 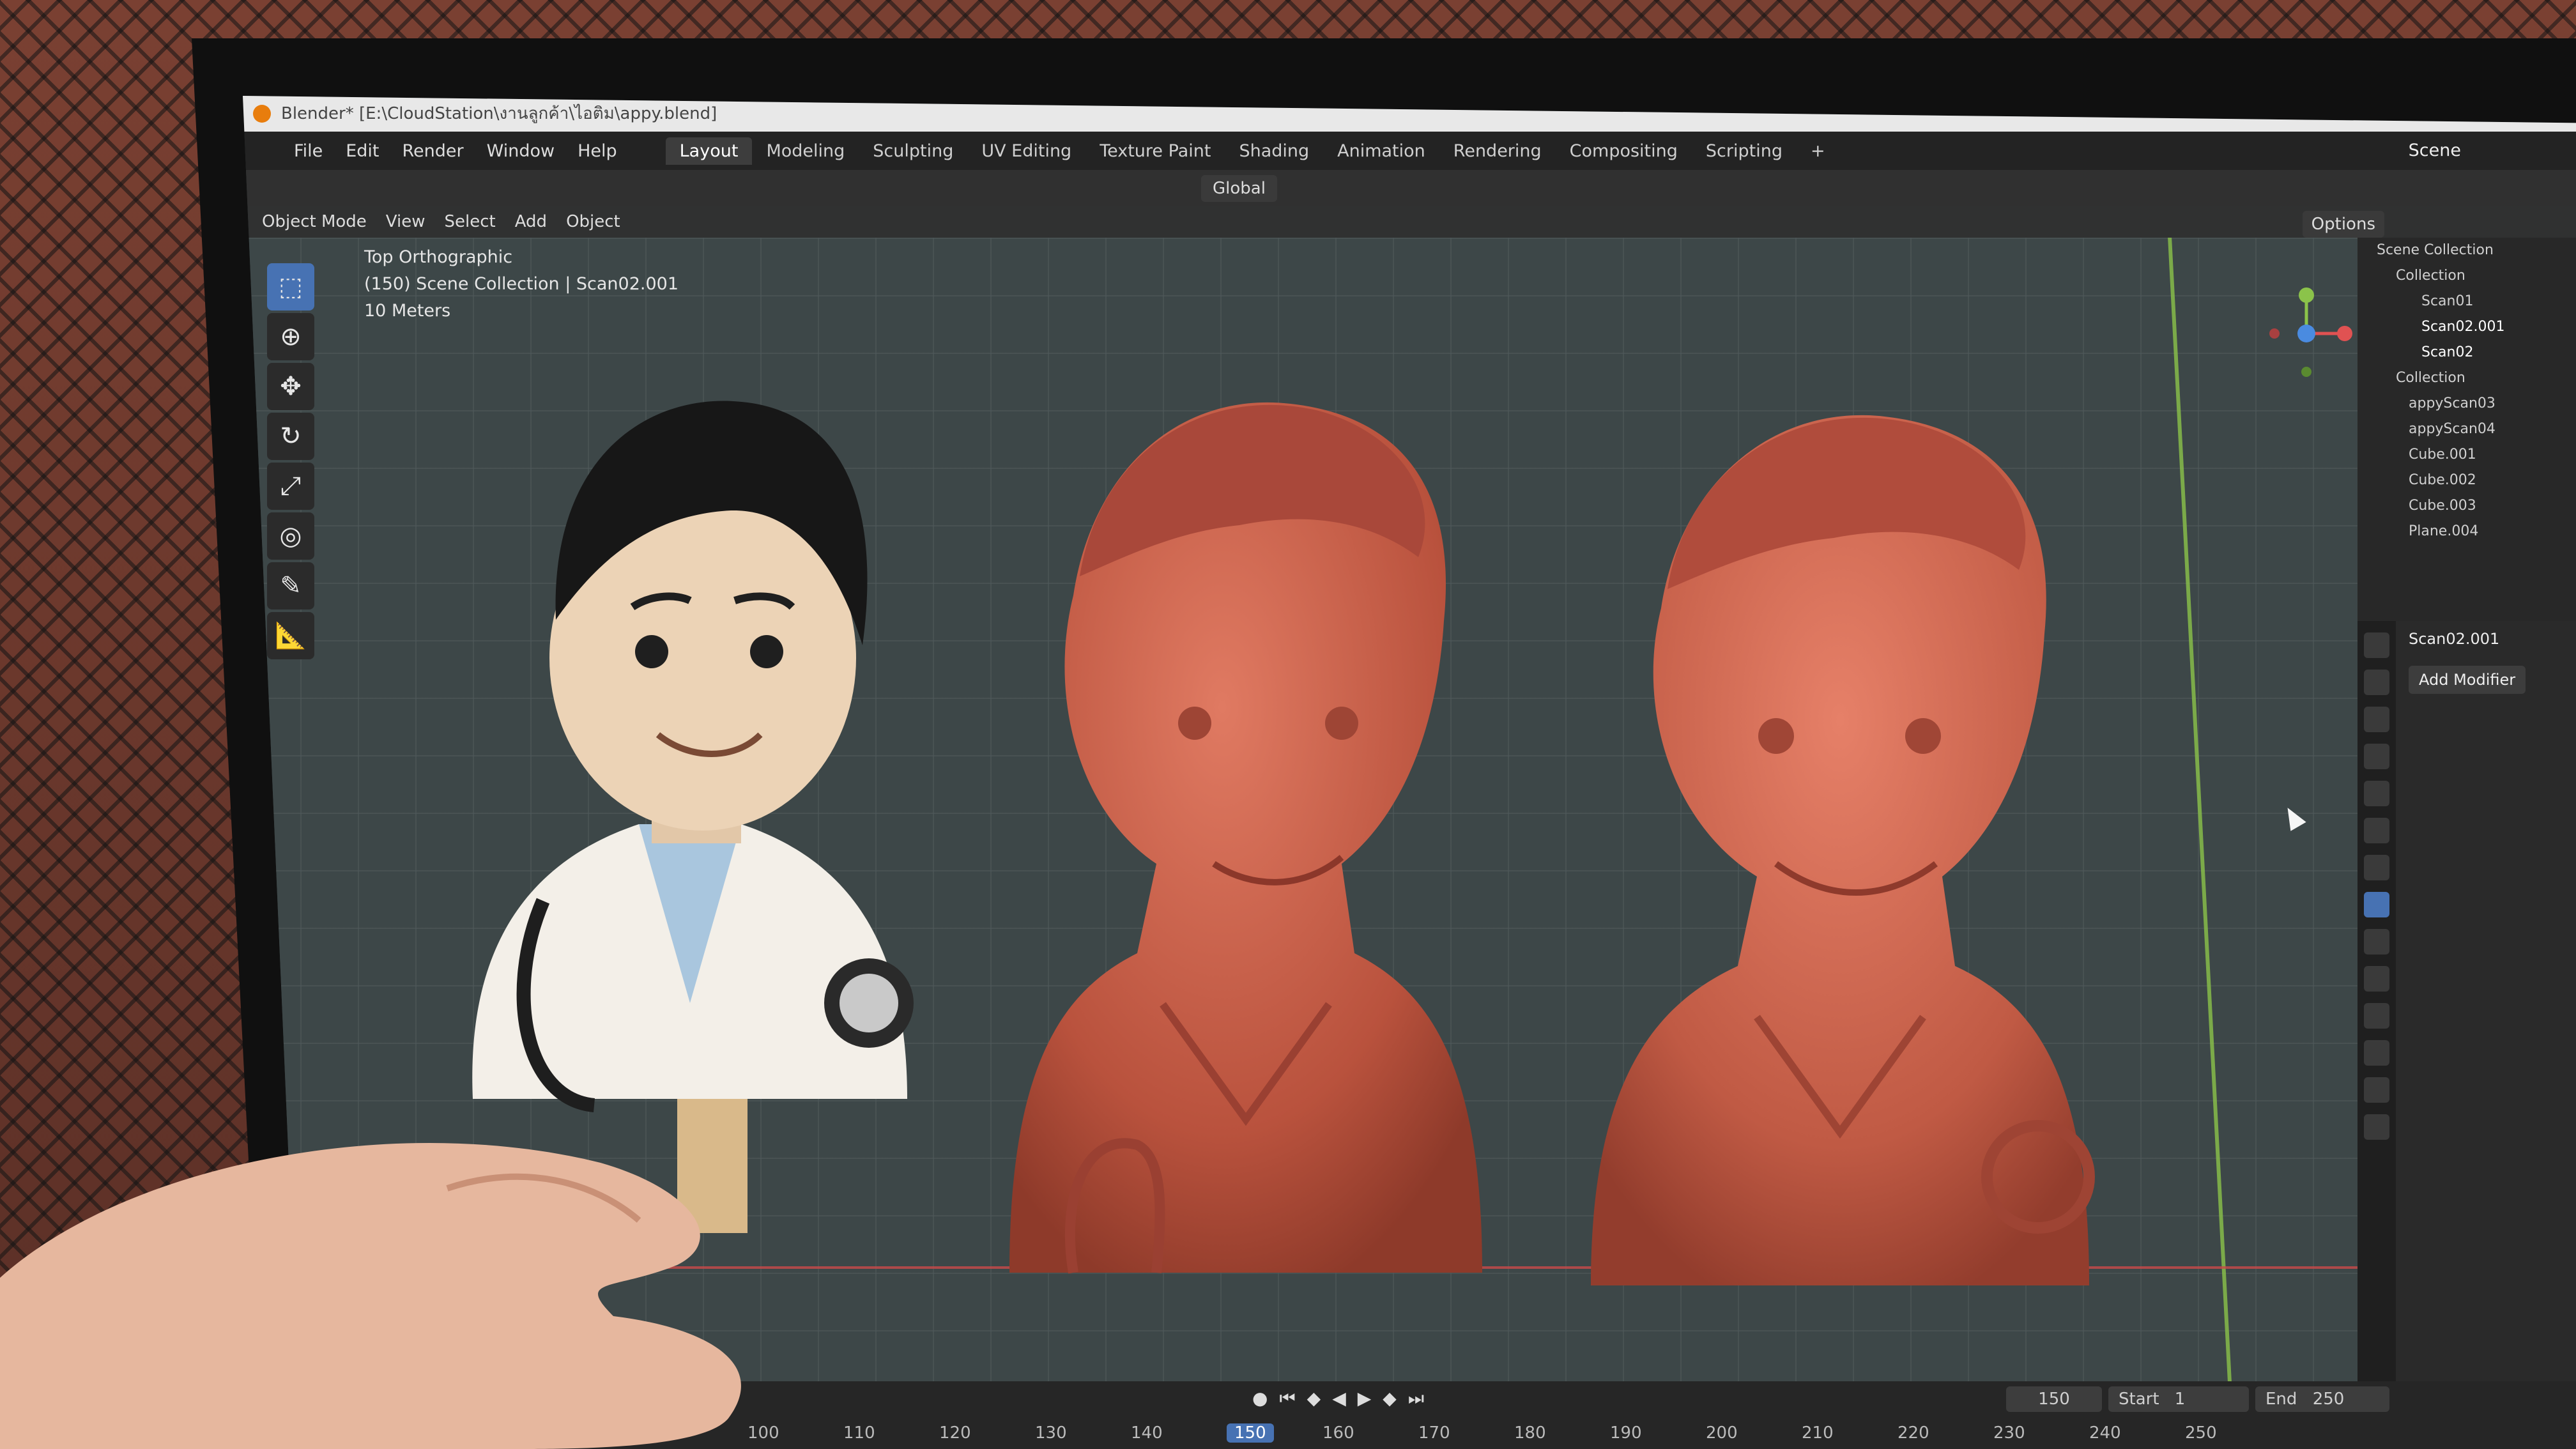 I want to click on outliner-item: Cube.002, so click(x=2467, y=480).